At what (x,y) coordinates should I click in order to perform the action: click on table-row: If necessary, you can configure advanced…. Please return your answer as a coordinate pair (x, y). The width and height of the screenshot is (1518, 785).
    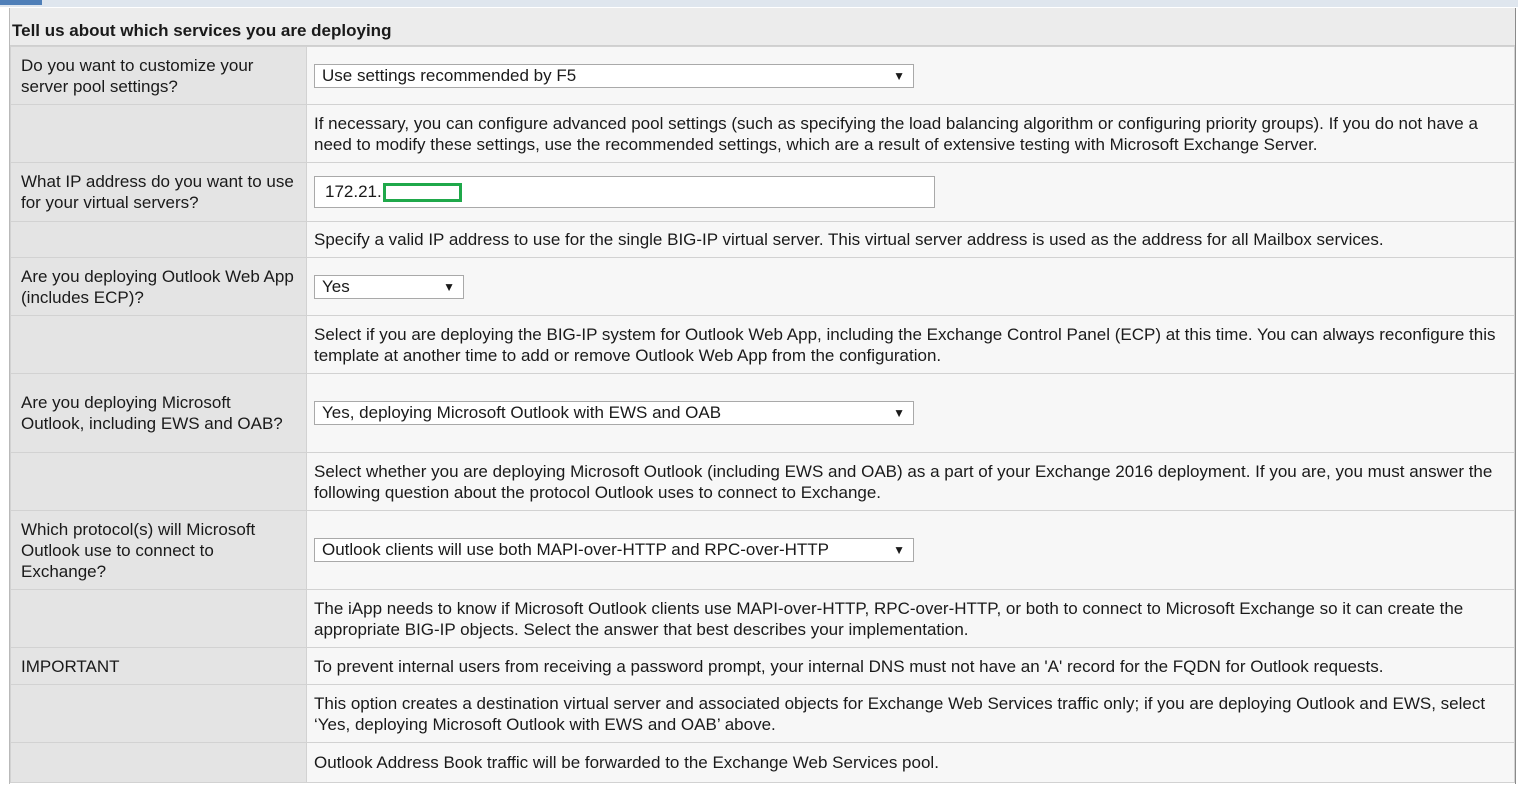
    Looking at the image, I should click on (762, 133).